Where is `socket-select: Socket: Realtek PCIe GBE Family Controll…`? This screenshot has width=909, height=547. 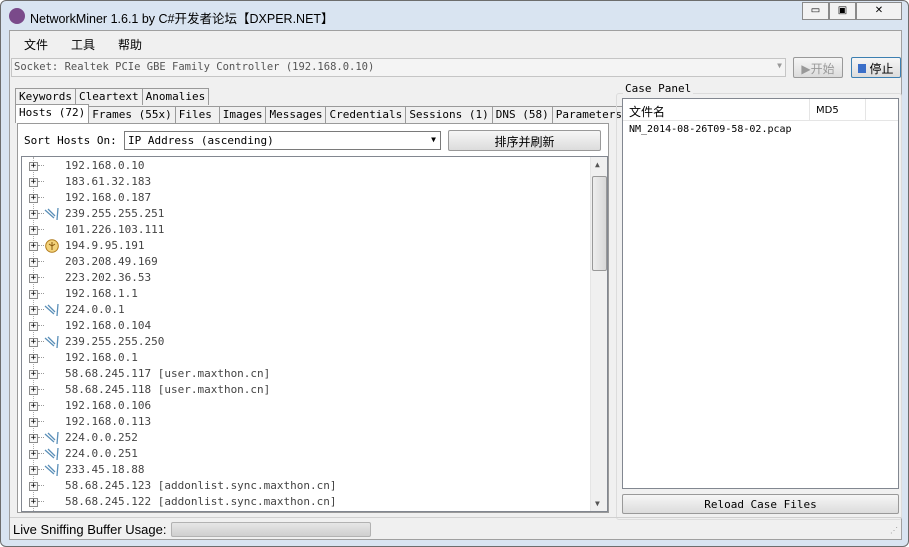 socket-select: Socket: Realtek PCIe GBE Family Controll… is located at coordinates (398, 67).